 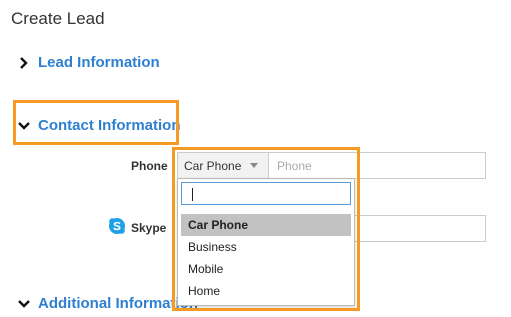 I want to click on chevron-down-icon, so click(x=24, y=303).